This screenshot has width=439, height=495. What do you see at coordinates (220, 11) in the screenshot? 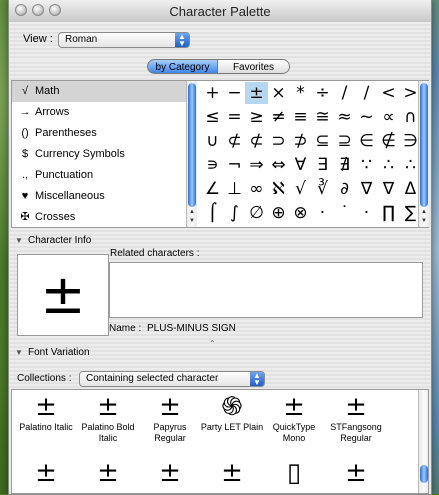
I see `title-bar: Character Palette` at bounding box center [220, 11].